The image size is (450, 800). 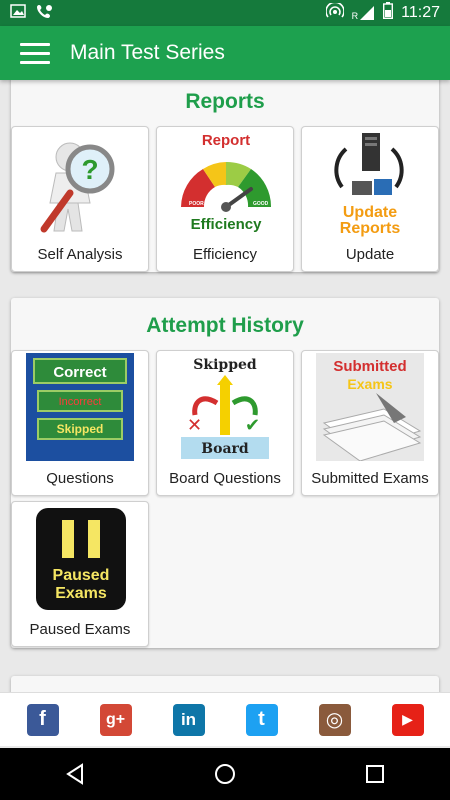 What do you see at coordinates (18, 13) in the screenshot?
I see `image-icon` at bounding box center [18, 13].